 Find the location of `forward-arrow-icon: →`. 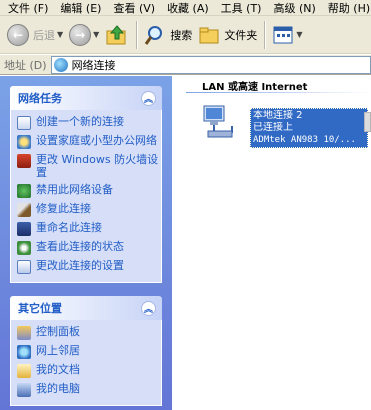

forward-arrow-icon: → is located at coordinates (80, 34).